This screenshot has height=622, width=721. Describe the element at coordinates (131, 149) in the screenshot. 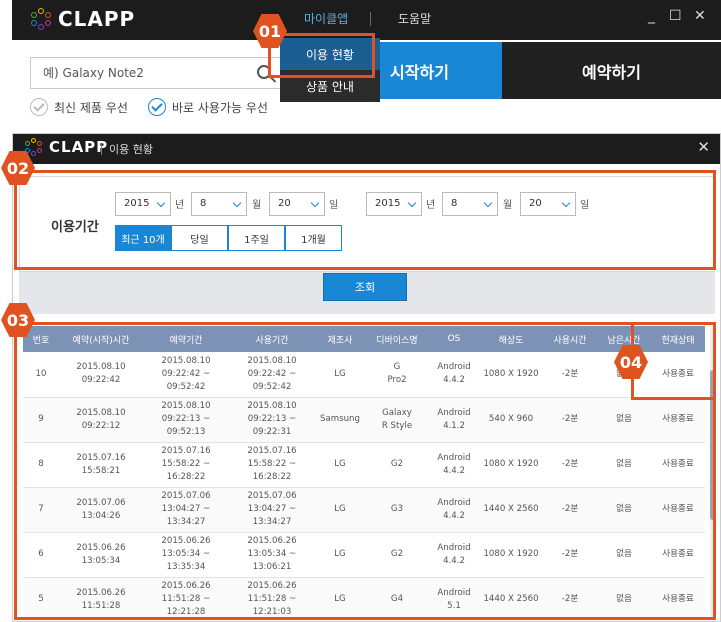

I see `usage-window-title: 이용 현황` at that location.